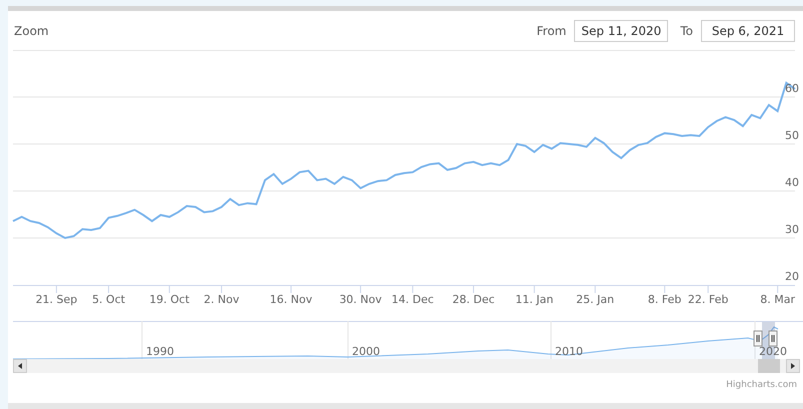 The height and width of the screenshot is (409, 803). Describe the element at coordinates (748, 31) in the screenshot. I see `to-date-field: Sep 6, 2021` at that location.